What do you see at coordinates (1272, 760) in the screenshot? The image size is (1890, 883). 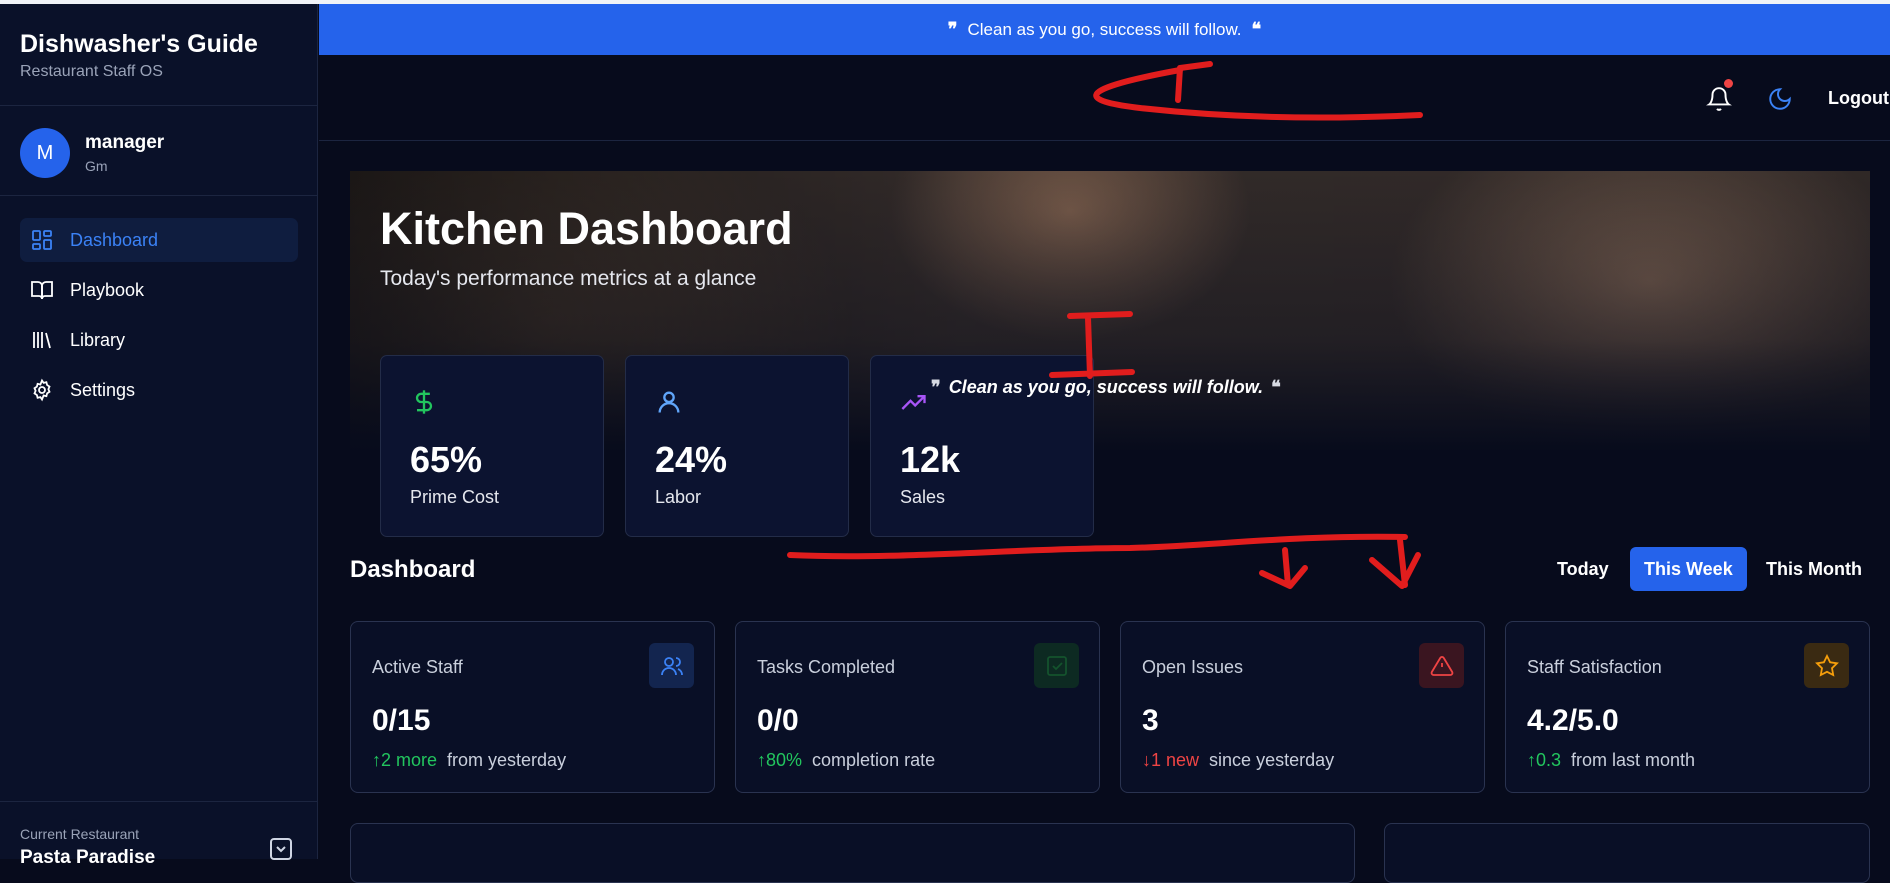 I see `stat-caption: since yesterday` at bounding box center [1272, 760].